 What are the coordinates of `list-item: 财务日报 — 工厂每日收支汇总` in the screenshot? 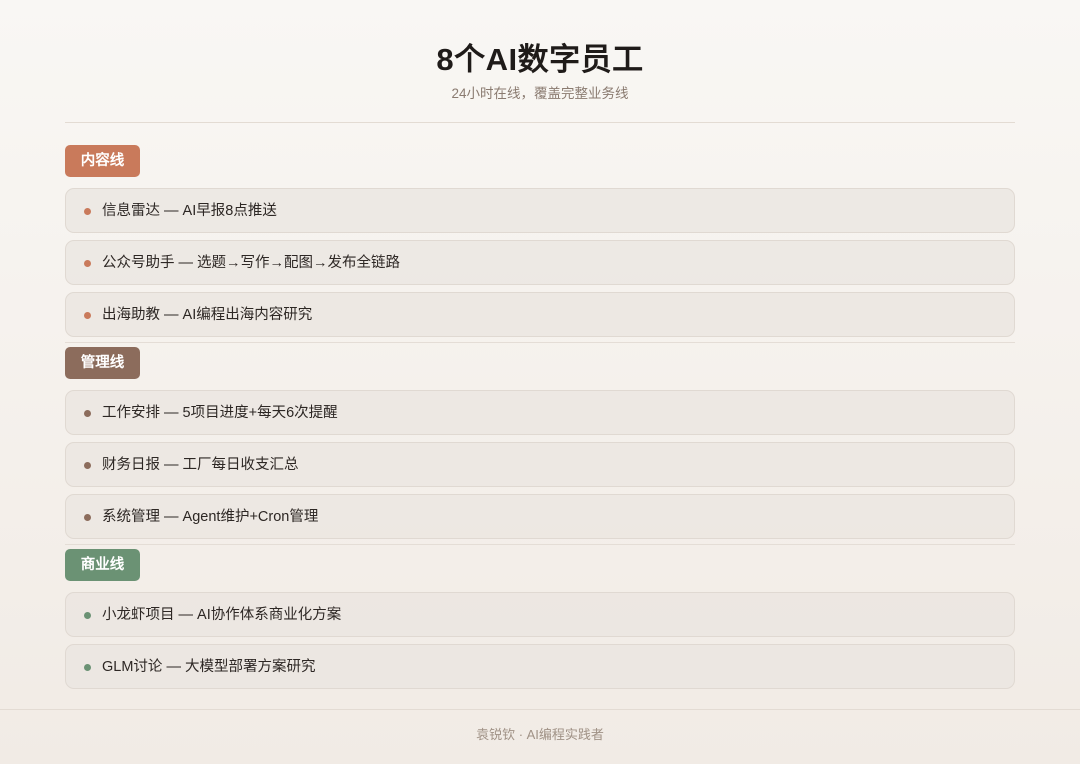 It's located at (540, 464).